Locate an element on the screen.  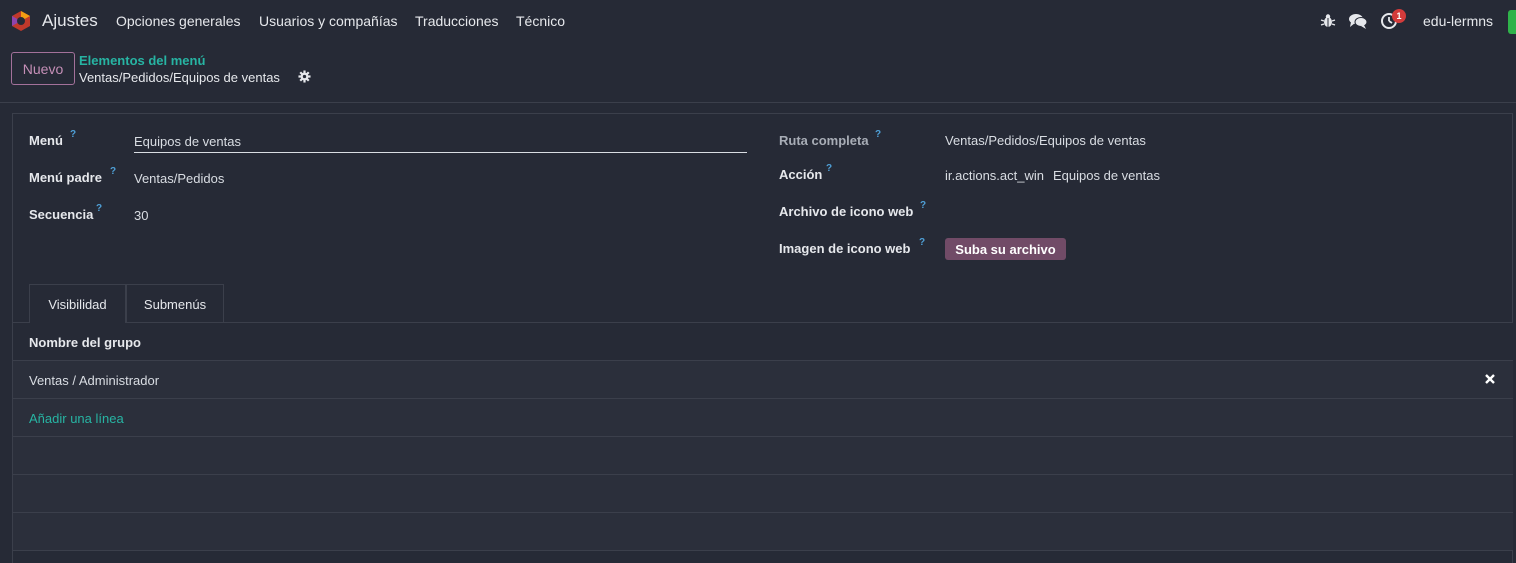
full-path-help-icon: ? is located at coordinates (878, 134).